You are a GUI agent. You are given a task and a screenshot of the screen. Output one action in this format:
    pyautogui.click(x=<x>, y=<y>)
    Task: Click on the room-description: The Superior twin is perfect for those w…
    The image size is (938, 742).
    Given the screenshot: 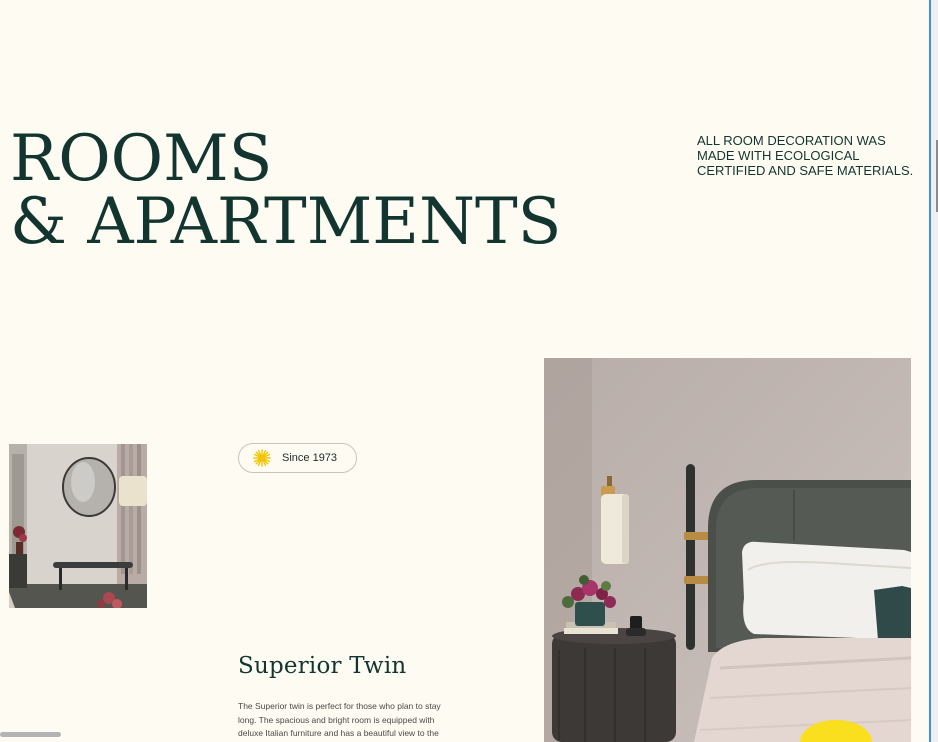 What is the action you would take?
    pyautogui.click(x=339, y=720)
    